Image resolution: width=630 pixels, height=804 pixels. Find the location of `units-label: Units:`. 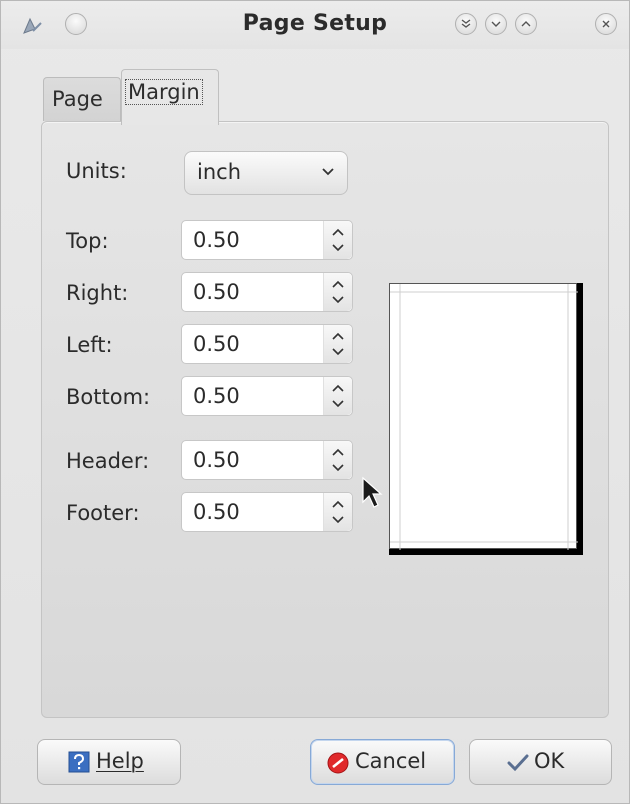

units-label: Units: is located at coordinates (96, 171).